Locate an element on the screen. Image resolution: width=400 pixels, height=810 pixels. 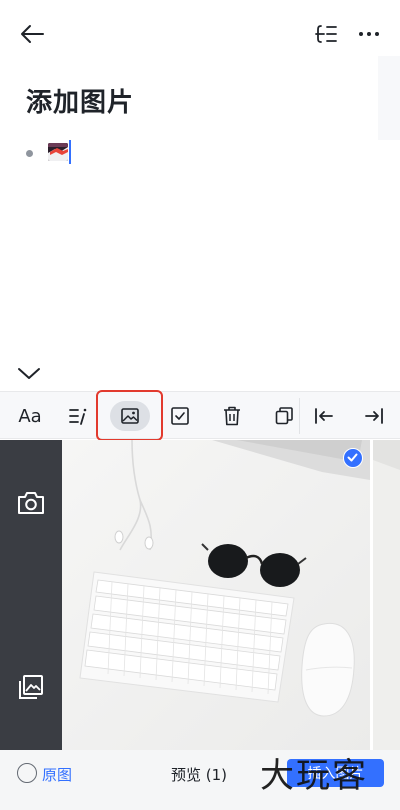
original-image-radio is located at coordinates (27, 773).